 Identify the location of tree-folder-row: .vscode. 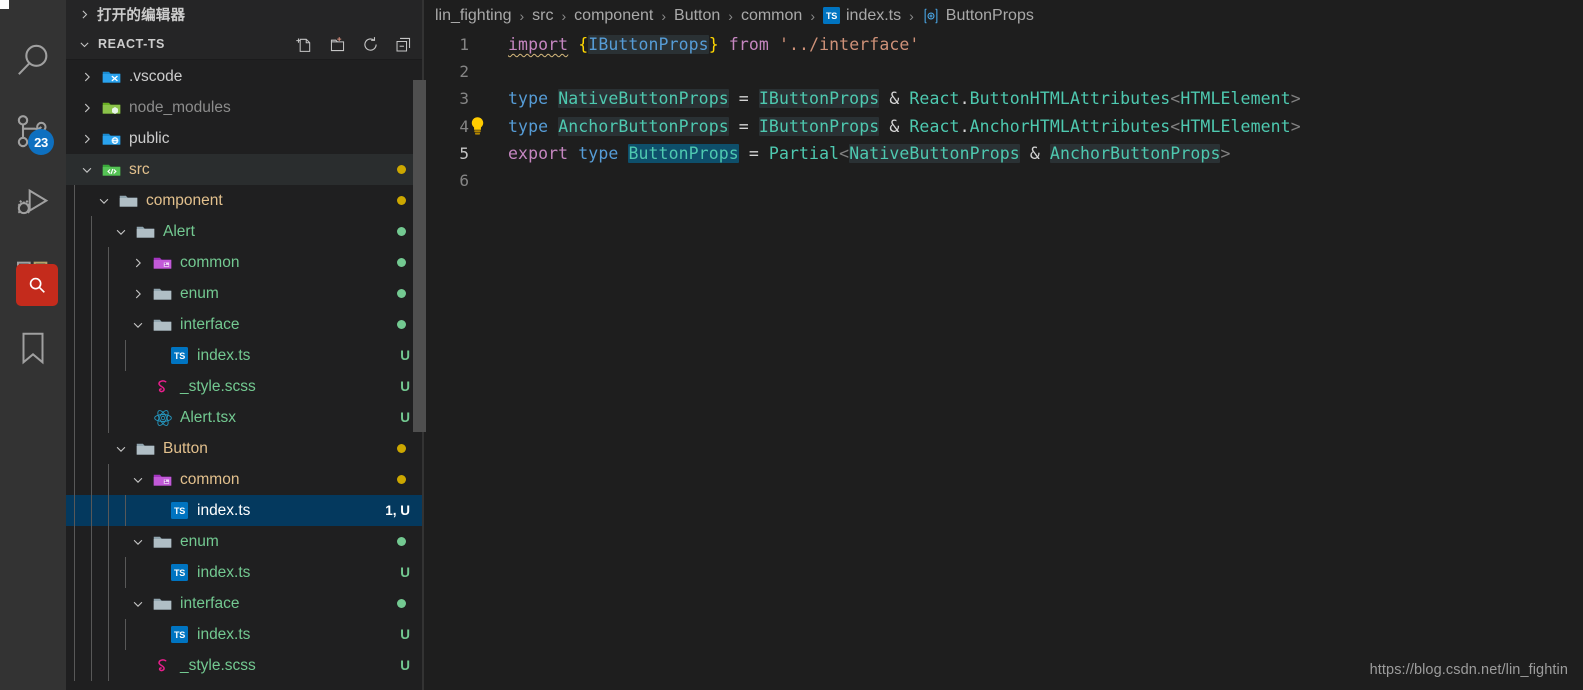
(245, 76).